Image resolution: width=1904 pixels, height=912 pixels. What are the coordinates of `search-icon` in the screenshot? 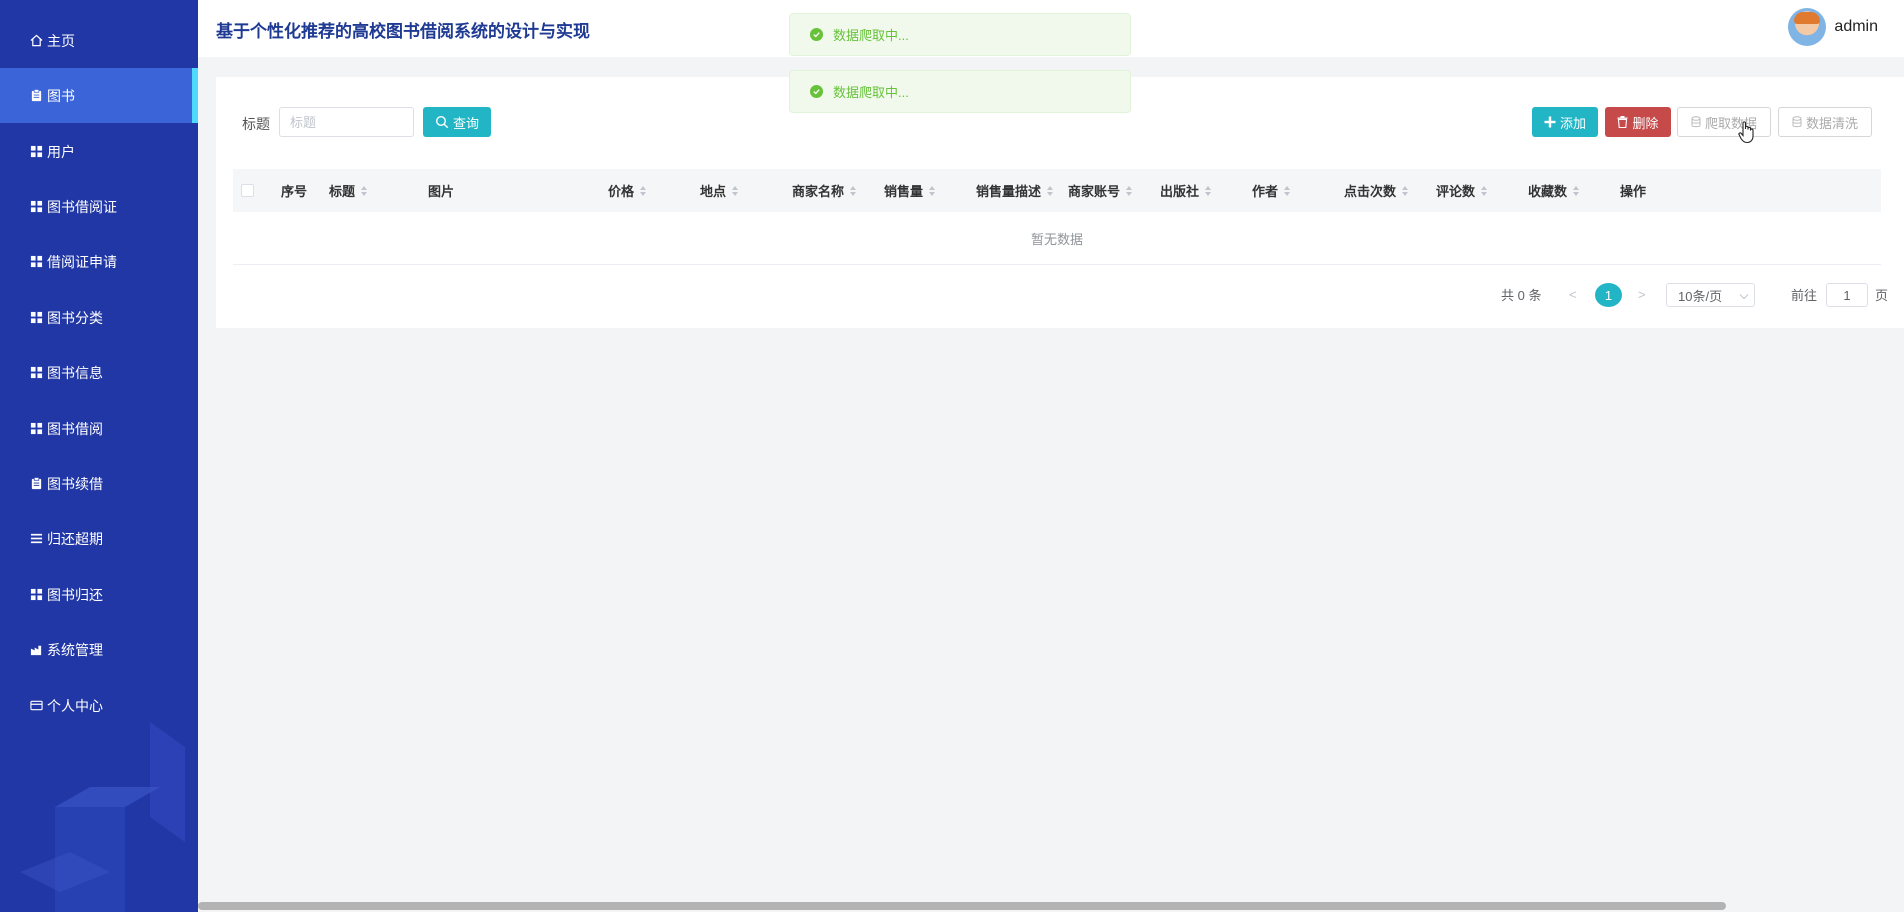 It's located at (442, 122).